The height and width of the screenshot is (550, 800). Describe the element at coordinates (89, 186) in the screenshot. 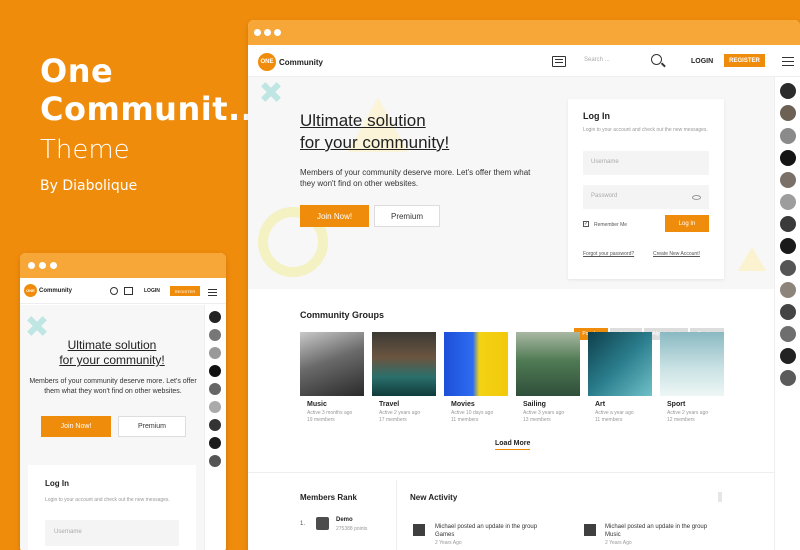

I see `promo-byline: By Diabolique` at that location.